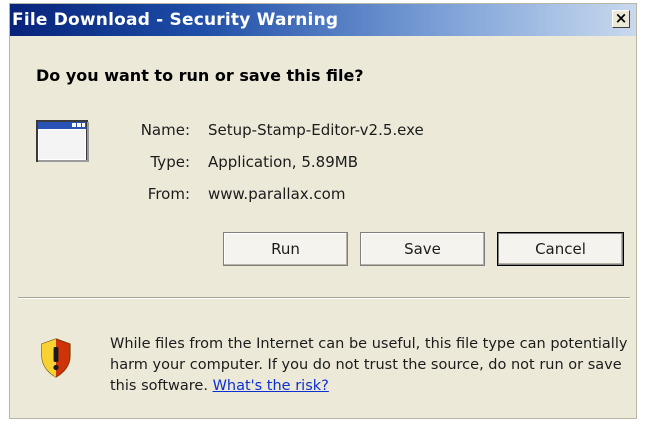 This screenshot has height=428, width=646. Describe the element at coordinates (285, 249) in the screenshot. I see `run-button: Run` at that location.